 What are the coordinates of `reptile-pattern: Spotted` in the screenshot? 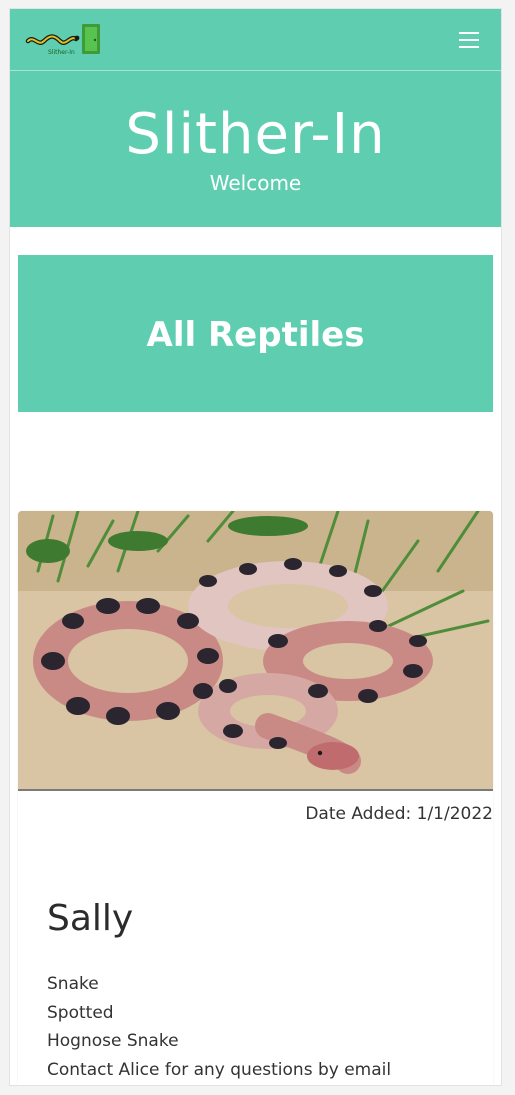 It's located at (80, 1012).